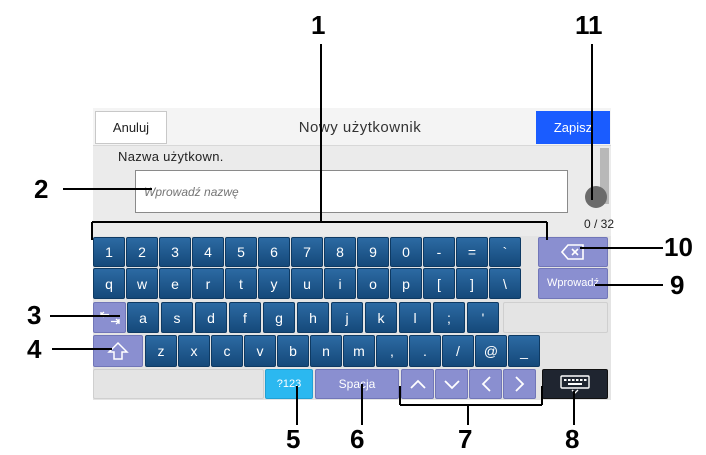  Describe the element at coordinates (307, 252) in the screenshot. I see `key-1-6: 7` at that location.